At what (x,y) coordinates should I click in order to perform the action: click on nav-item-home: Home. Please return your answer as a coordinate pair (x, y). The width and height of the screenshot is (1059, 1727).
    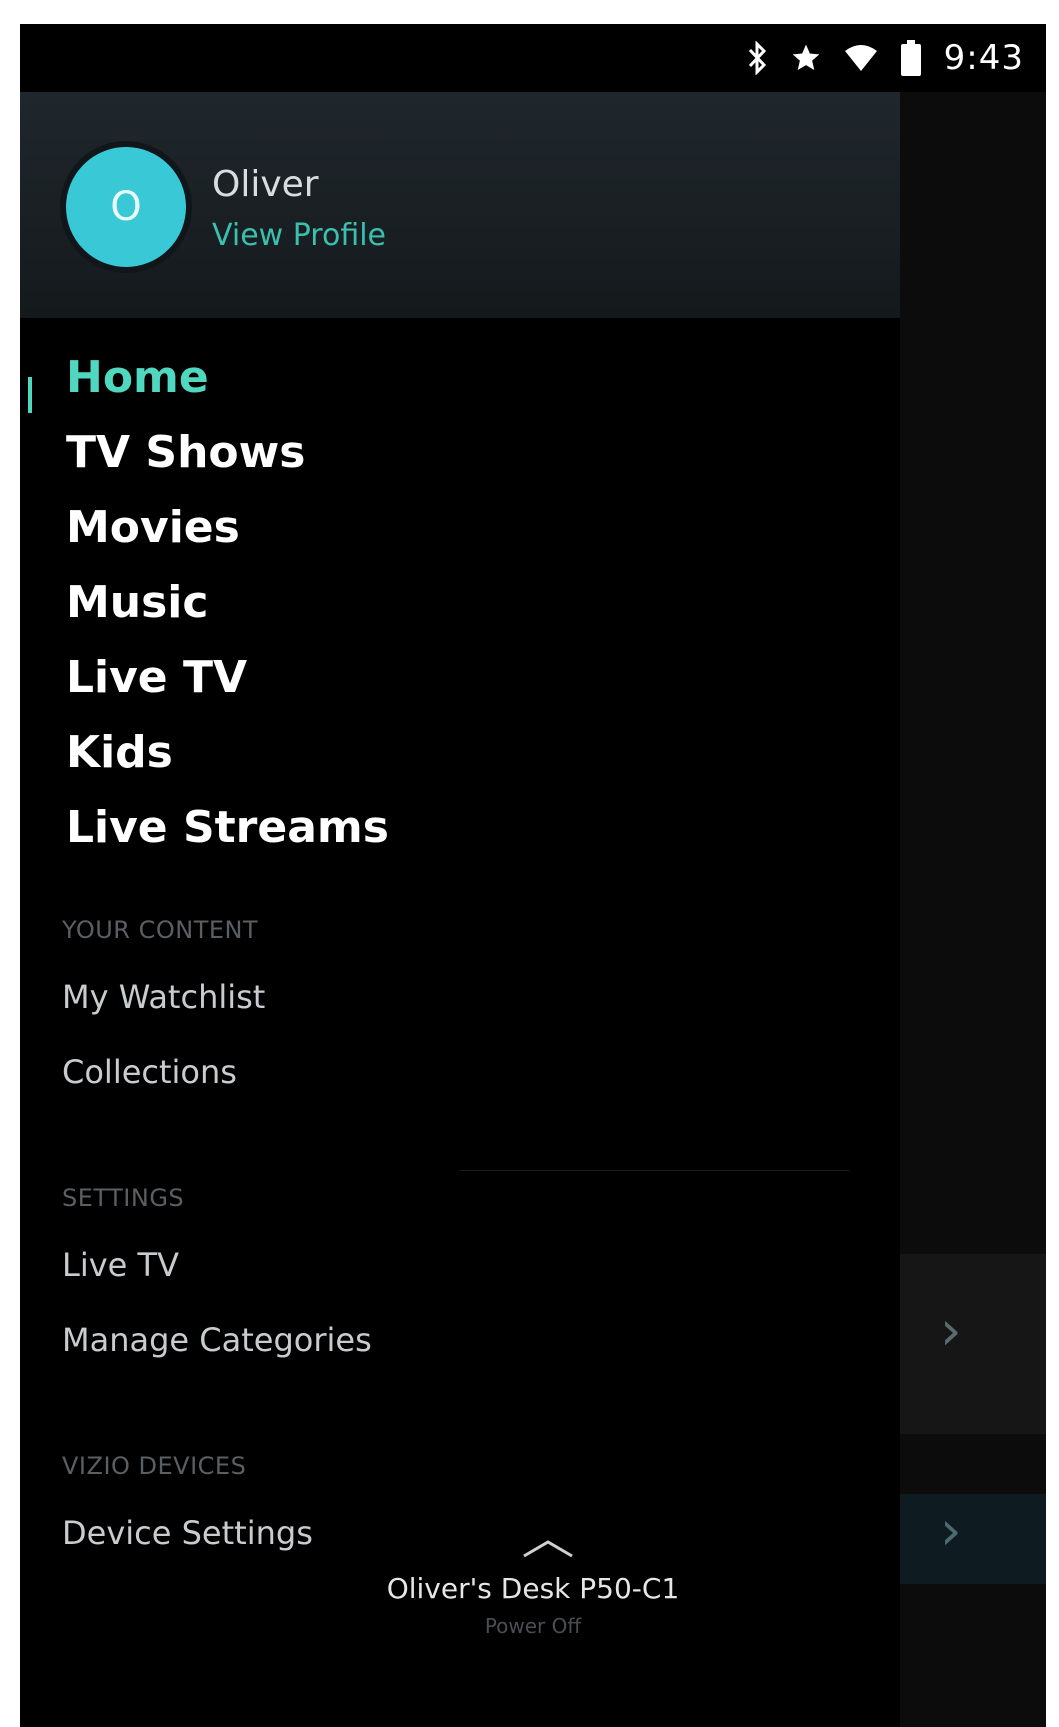
    Looking at the image, I should click on (137, 377).